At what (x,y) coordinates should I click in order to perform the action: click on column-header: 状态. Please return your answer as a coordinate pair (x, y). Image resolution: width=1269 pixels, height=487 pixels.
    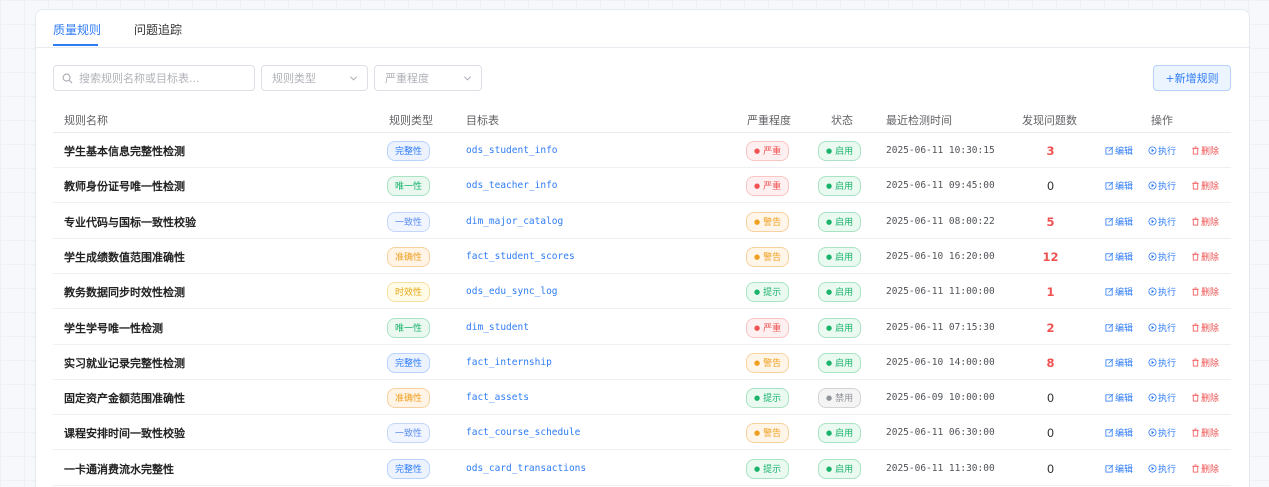
    Looking at the image, I should click on (842, 120).